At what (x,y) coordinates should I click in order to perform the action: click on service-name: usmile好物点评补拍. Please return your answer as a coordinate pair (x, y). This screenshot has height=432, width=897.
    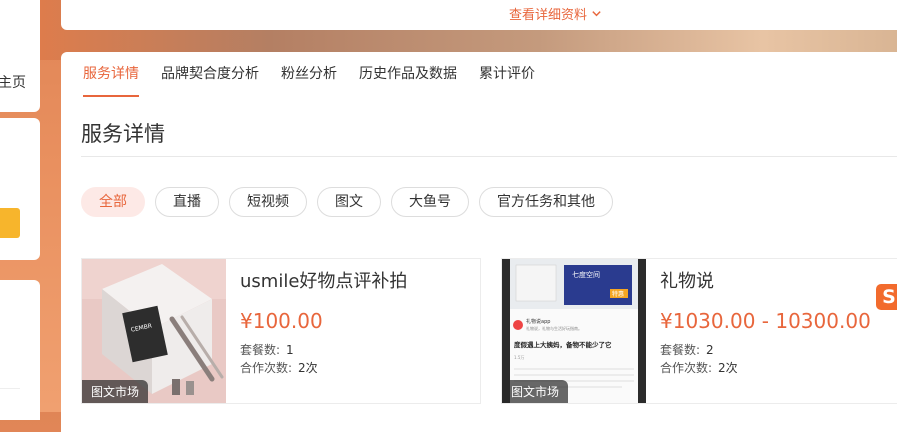
    Looking at the image, I should click on (324, 281).